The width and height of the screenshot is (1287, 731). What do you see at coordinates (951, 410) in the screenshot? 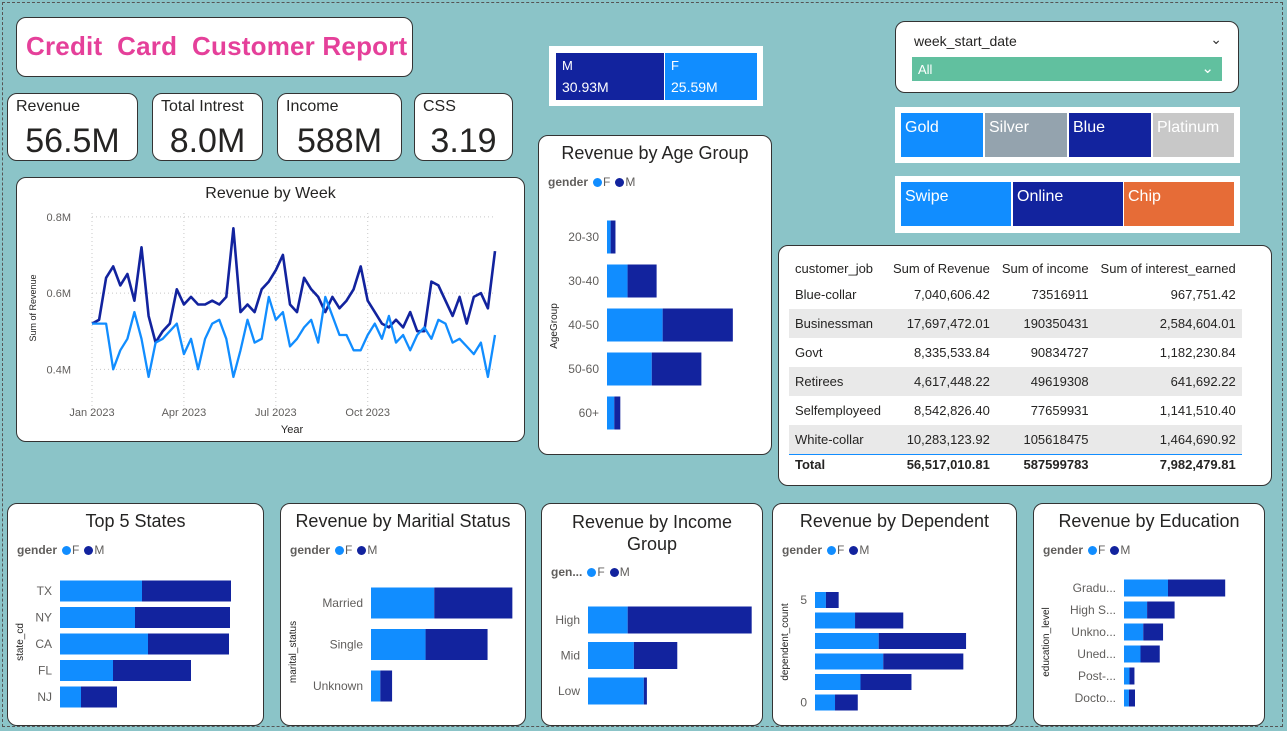
I see `table-cell: 8,542,826.40` at bounding box center [951, 410].